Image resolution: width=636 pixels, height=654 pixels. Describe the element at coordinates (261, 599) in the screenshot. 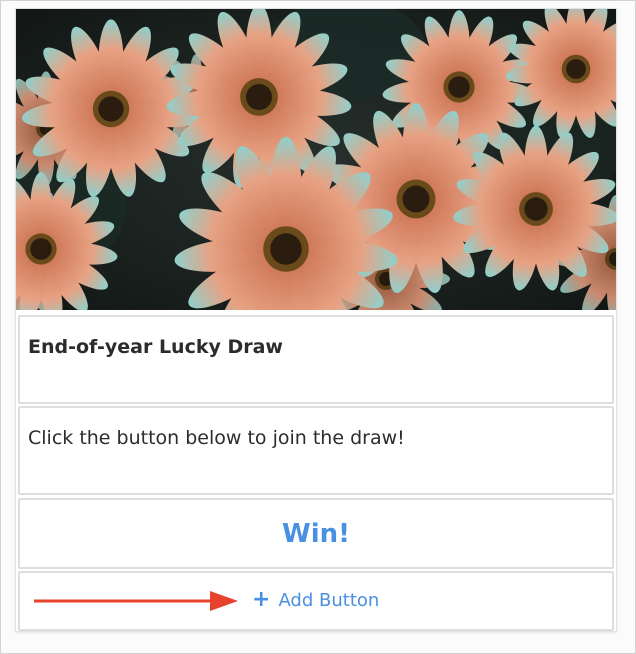

I see `plus-icon: +` at that location.